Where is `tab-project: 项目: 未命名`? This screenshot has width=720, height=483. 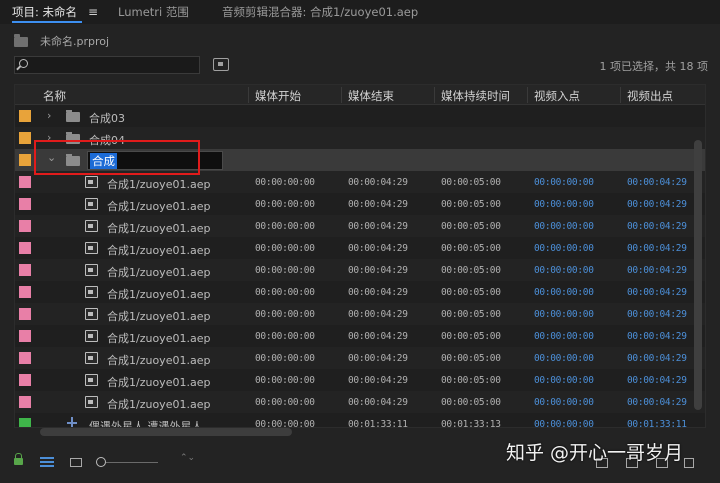 tab-project: 项目: 未命名 is located at coordinates (44, 13).